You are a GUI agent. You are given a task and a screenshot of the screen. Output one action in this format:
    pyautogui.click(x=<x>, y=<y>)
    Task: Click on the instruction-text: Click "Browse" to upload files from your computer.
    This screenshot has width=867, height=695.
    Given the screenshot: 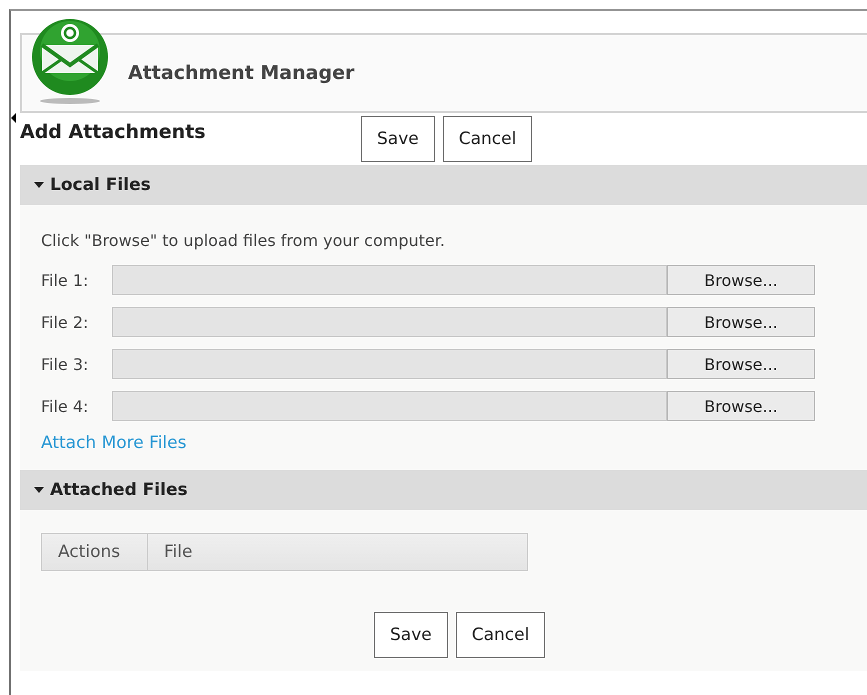 What is the action you would take?
    pyautogui.click(x=243, y=240)
    